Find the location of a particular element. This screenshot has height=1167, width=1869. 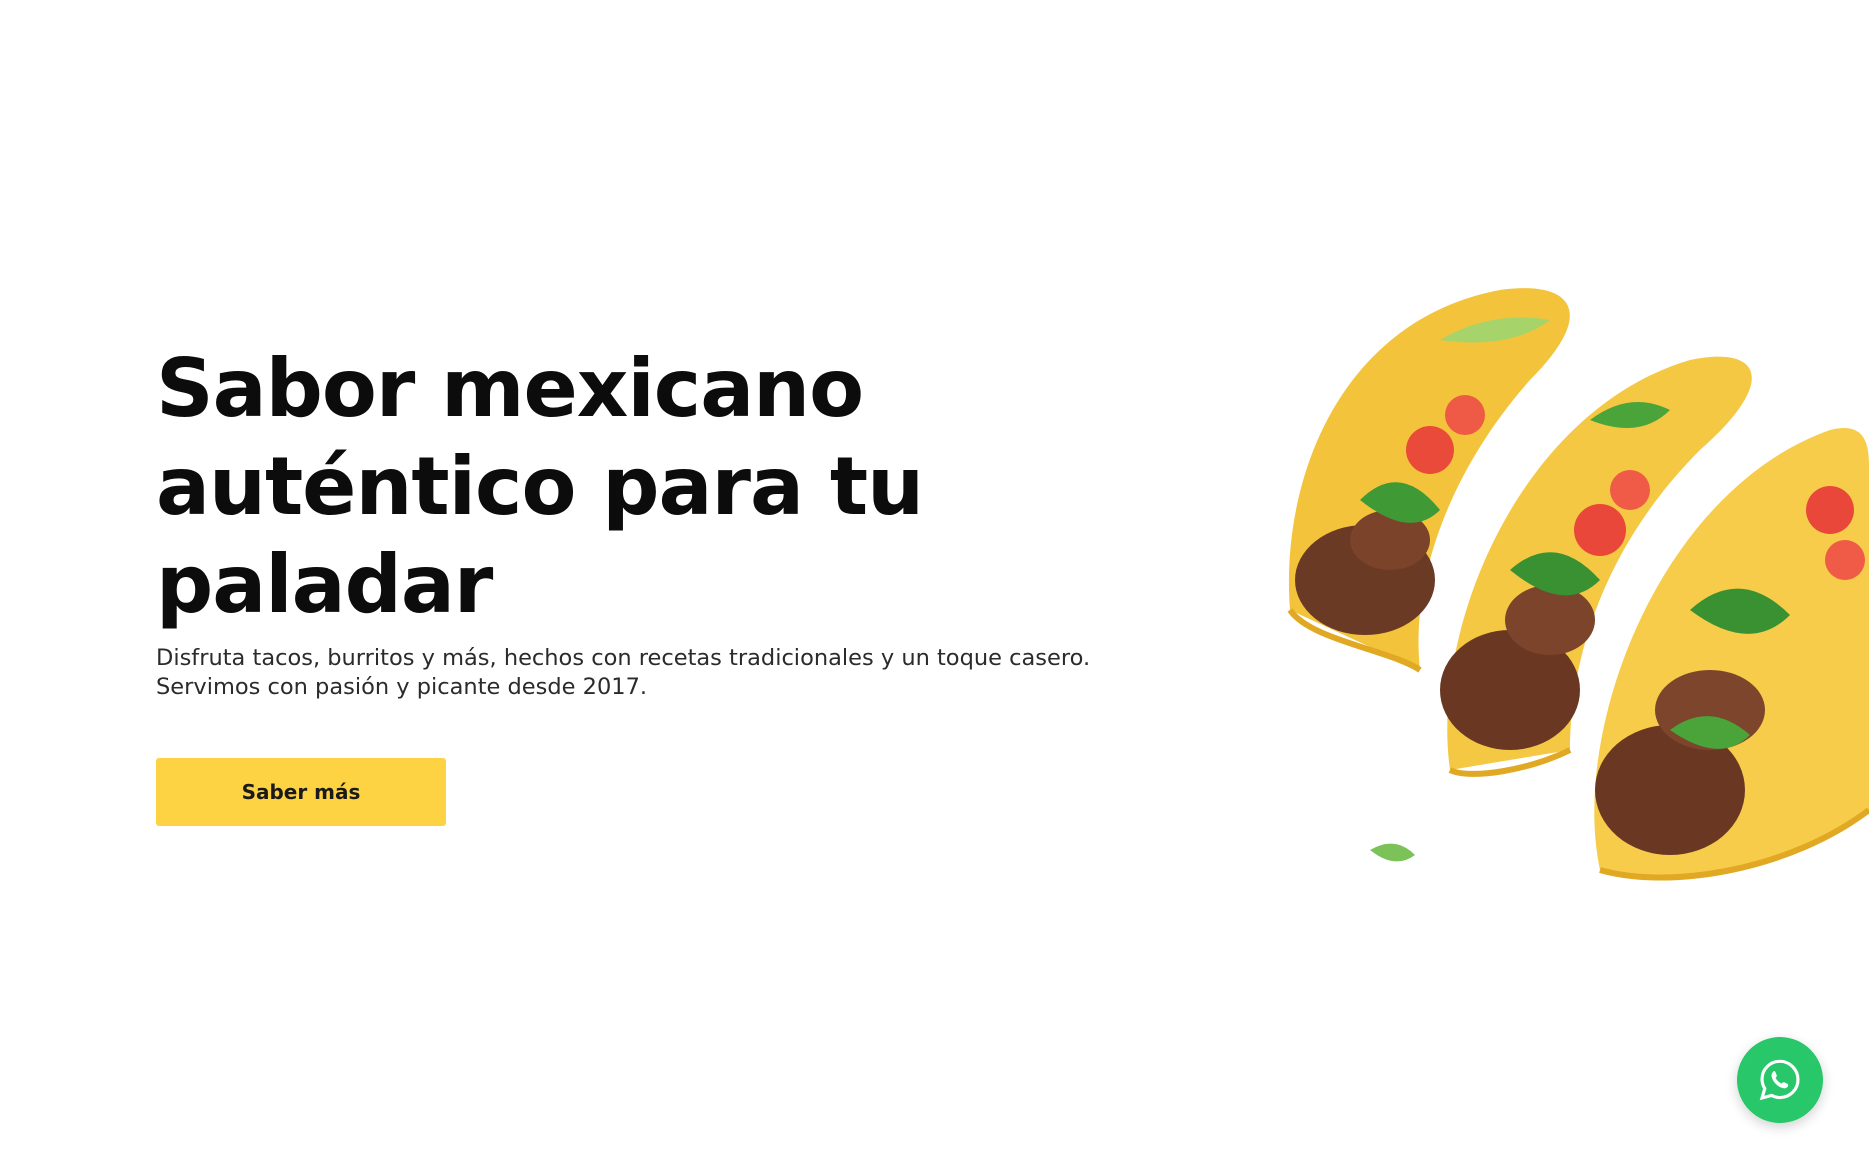

hero-title: Sabor mexicano auténtico para tu paladar is located at coordinates (540, 486).